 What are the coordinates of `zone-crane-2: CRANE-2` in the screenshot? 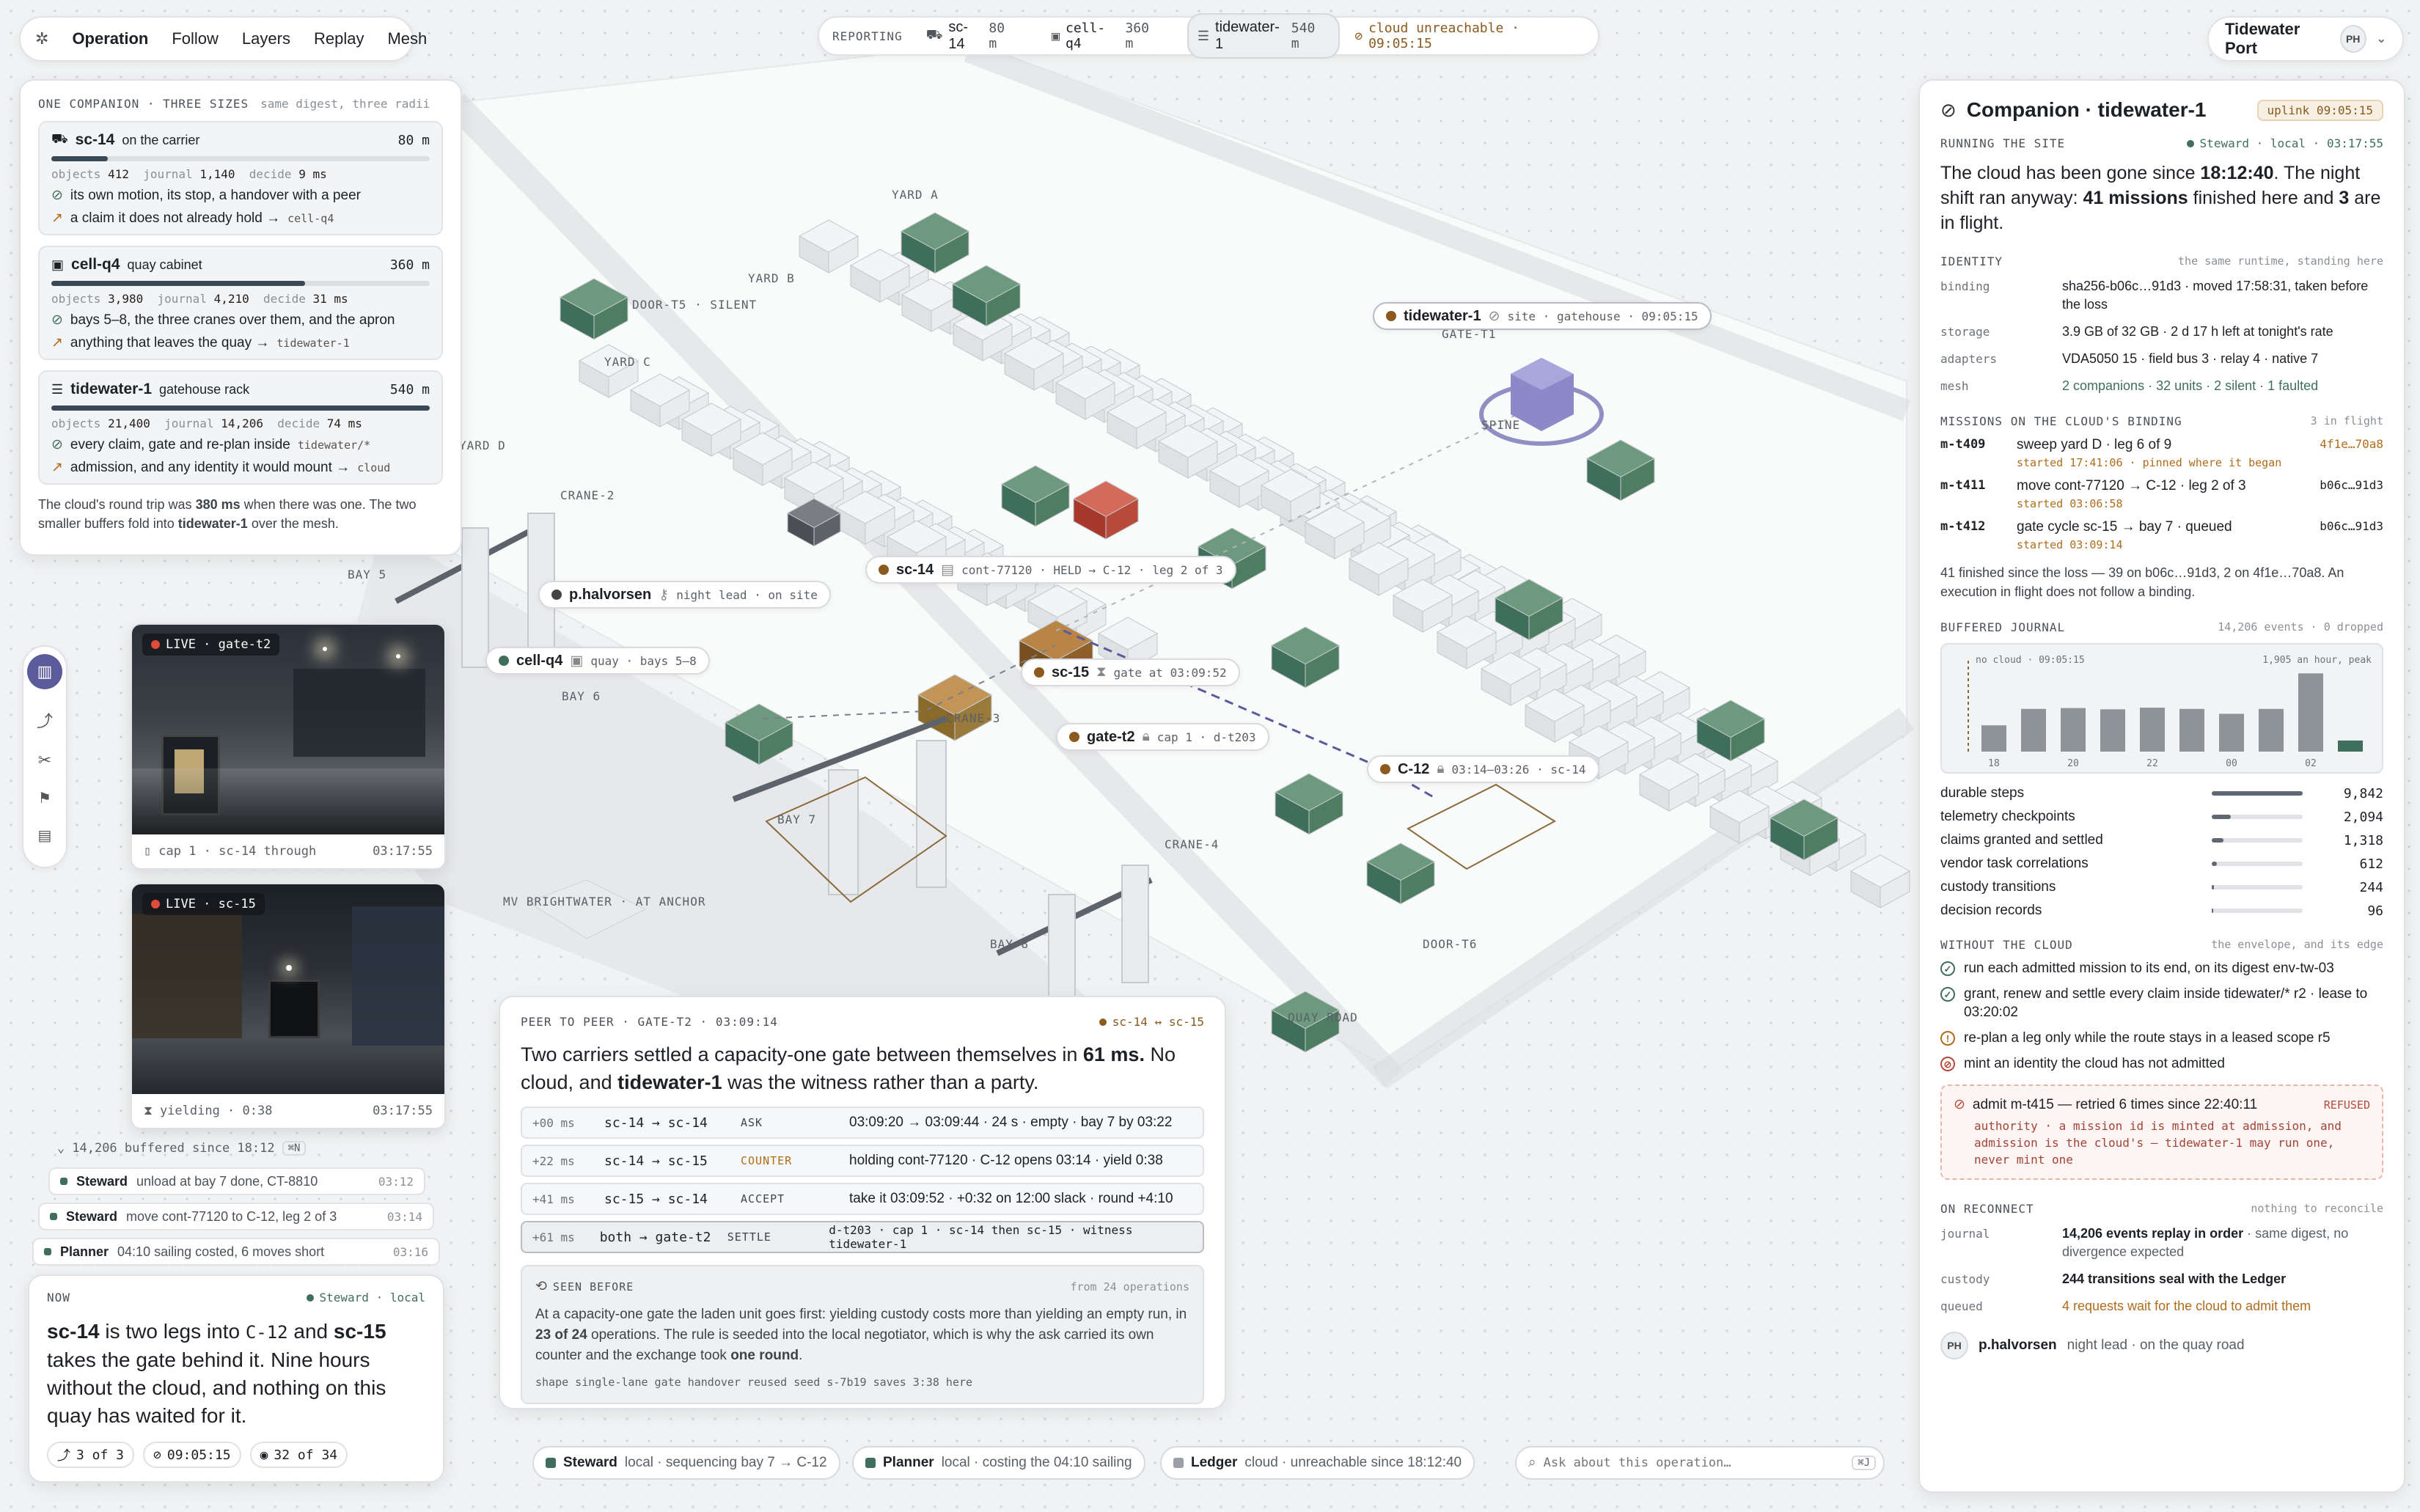 It's located at (587, 495).